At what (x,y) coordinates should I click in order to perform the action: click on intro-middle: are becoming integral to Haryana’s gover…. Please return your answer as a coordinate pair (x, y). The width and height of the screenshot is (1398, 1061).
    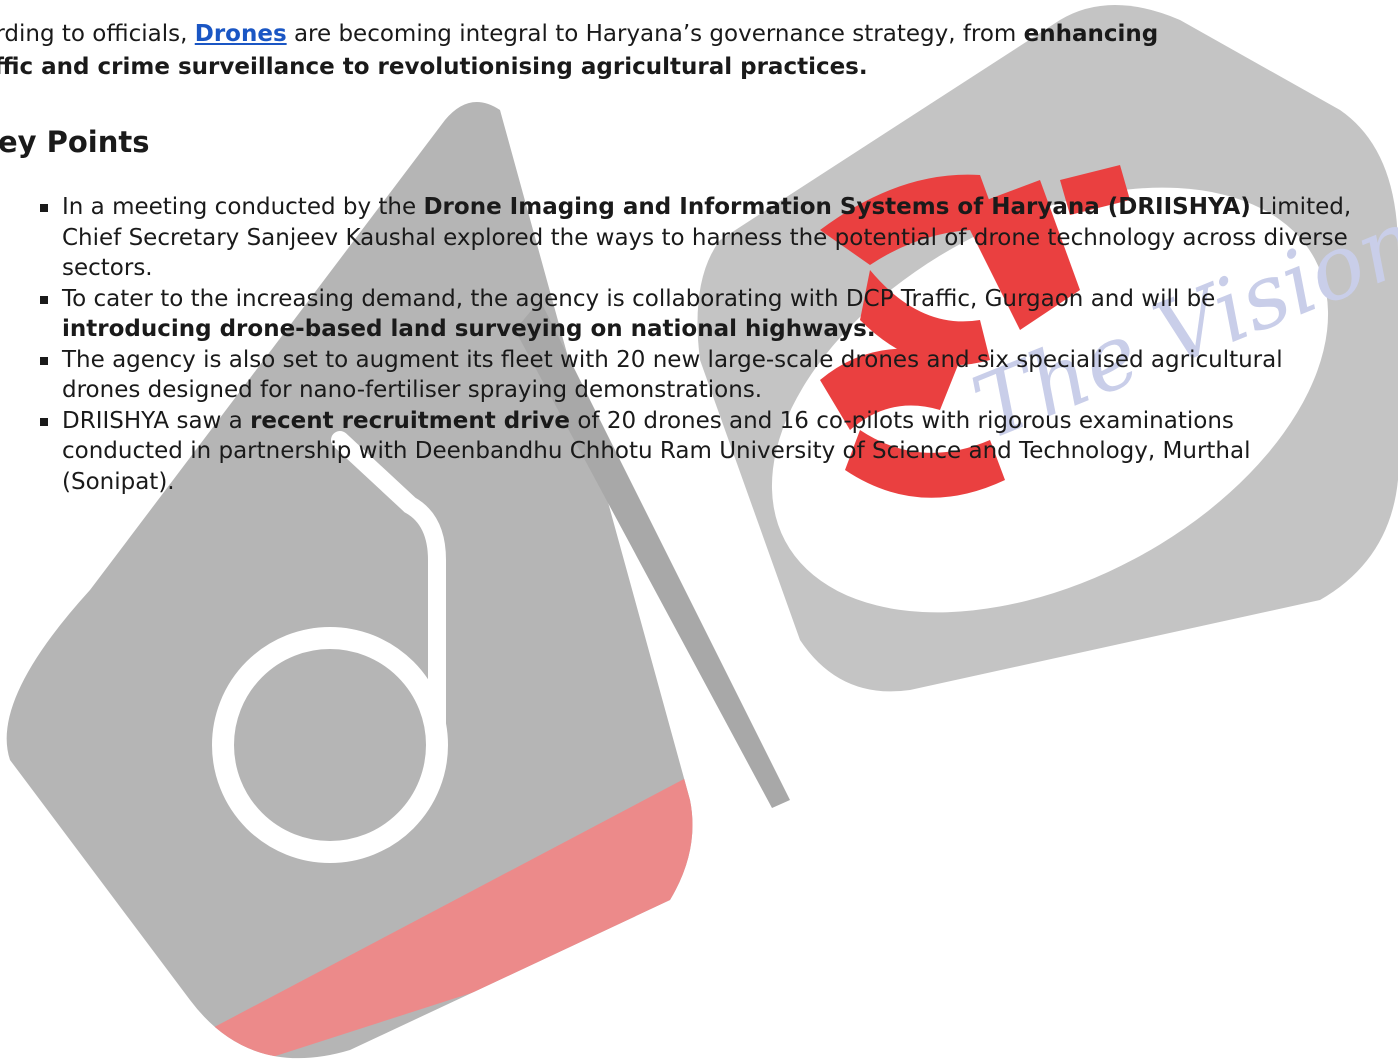
    Looking at the image, I should click on (655, 34).